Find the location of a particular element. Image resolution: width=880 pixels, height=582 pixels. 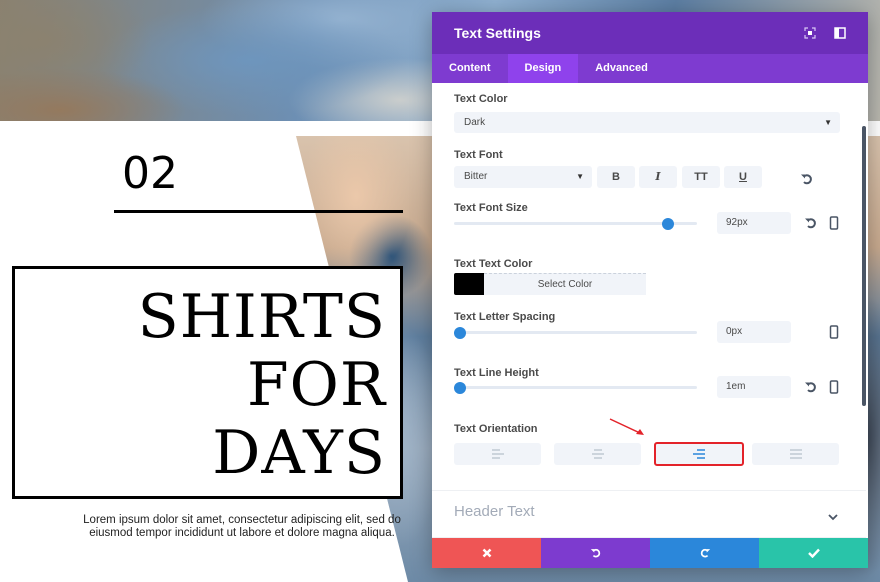

tab-bar: Content Design Advanced is located at coordinates (650, 68).